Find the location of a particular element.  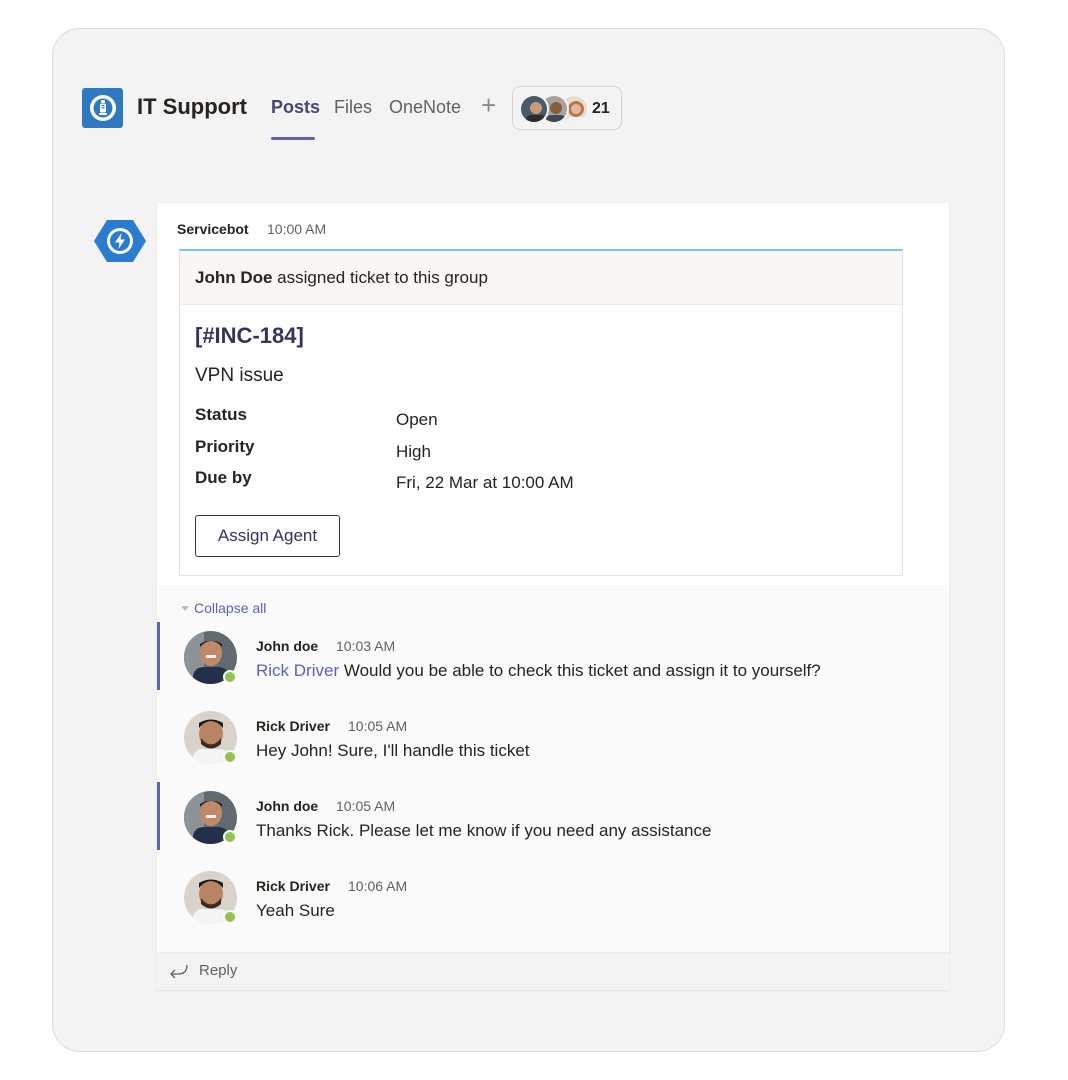

post-author: Servicebot is located at coordinates (213, 229).